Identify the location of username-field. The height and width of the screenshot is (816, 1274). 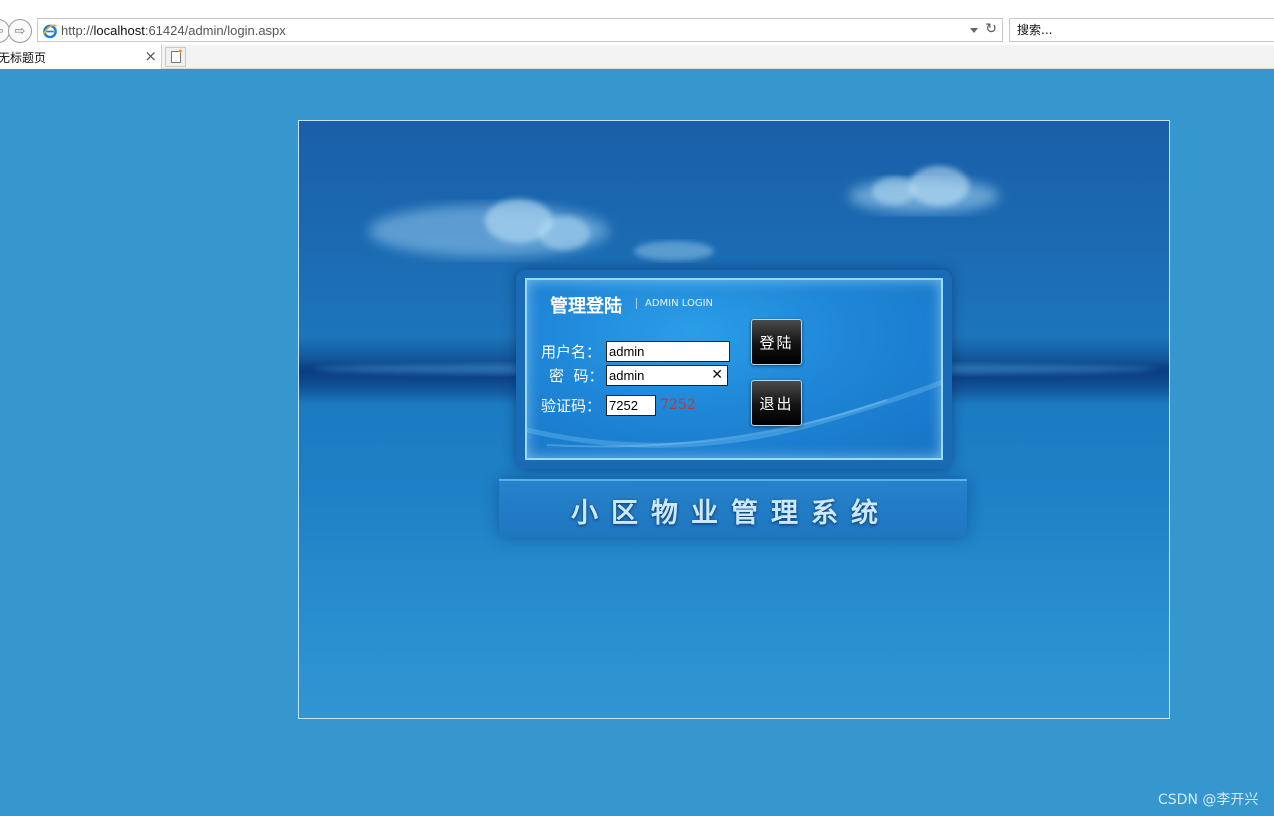
(668, 351).